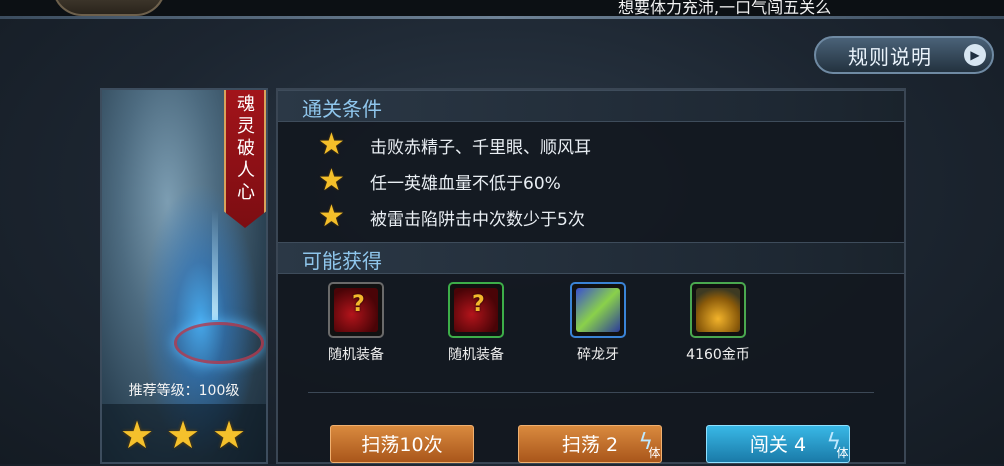 The image size is (1004, 466). What do you see at coordinates (480, 147) in the screenshot?
I see `condition-text: 击败赤精子、千里眼、顺风耳` at bounding box center [480, 147].